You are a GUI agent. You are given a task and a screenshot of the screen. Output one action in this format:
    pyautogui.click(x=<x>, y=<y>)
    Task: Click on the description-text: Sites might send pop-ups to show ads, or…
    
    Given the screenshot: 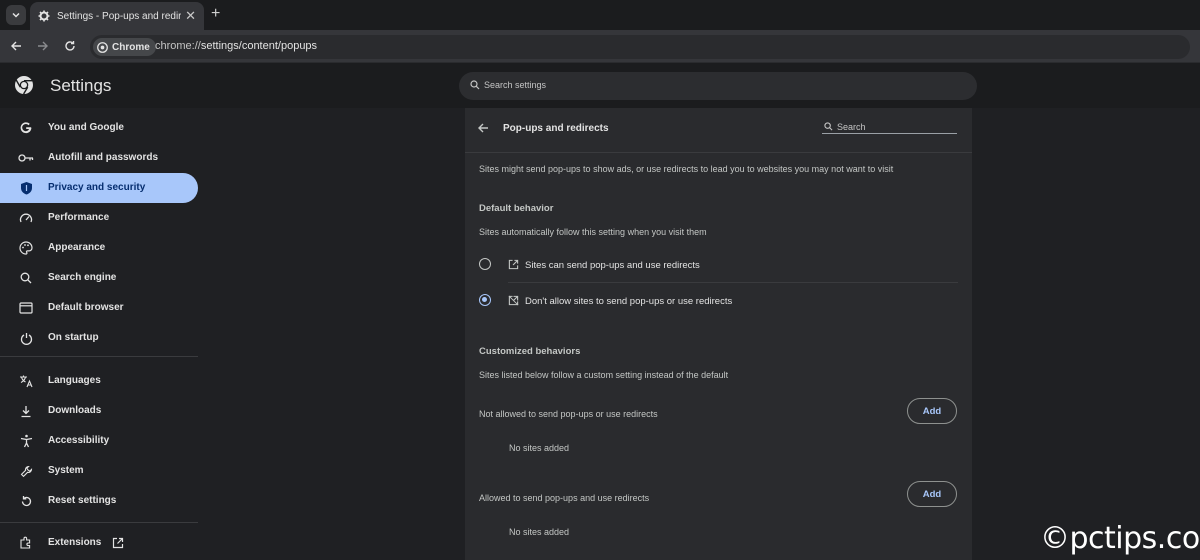 What is the action you would take?
    pyautogui.click(x=686, y=169)
    